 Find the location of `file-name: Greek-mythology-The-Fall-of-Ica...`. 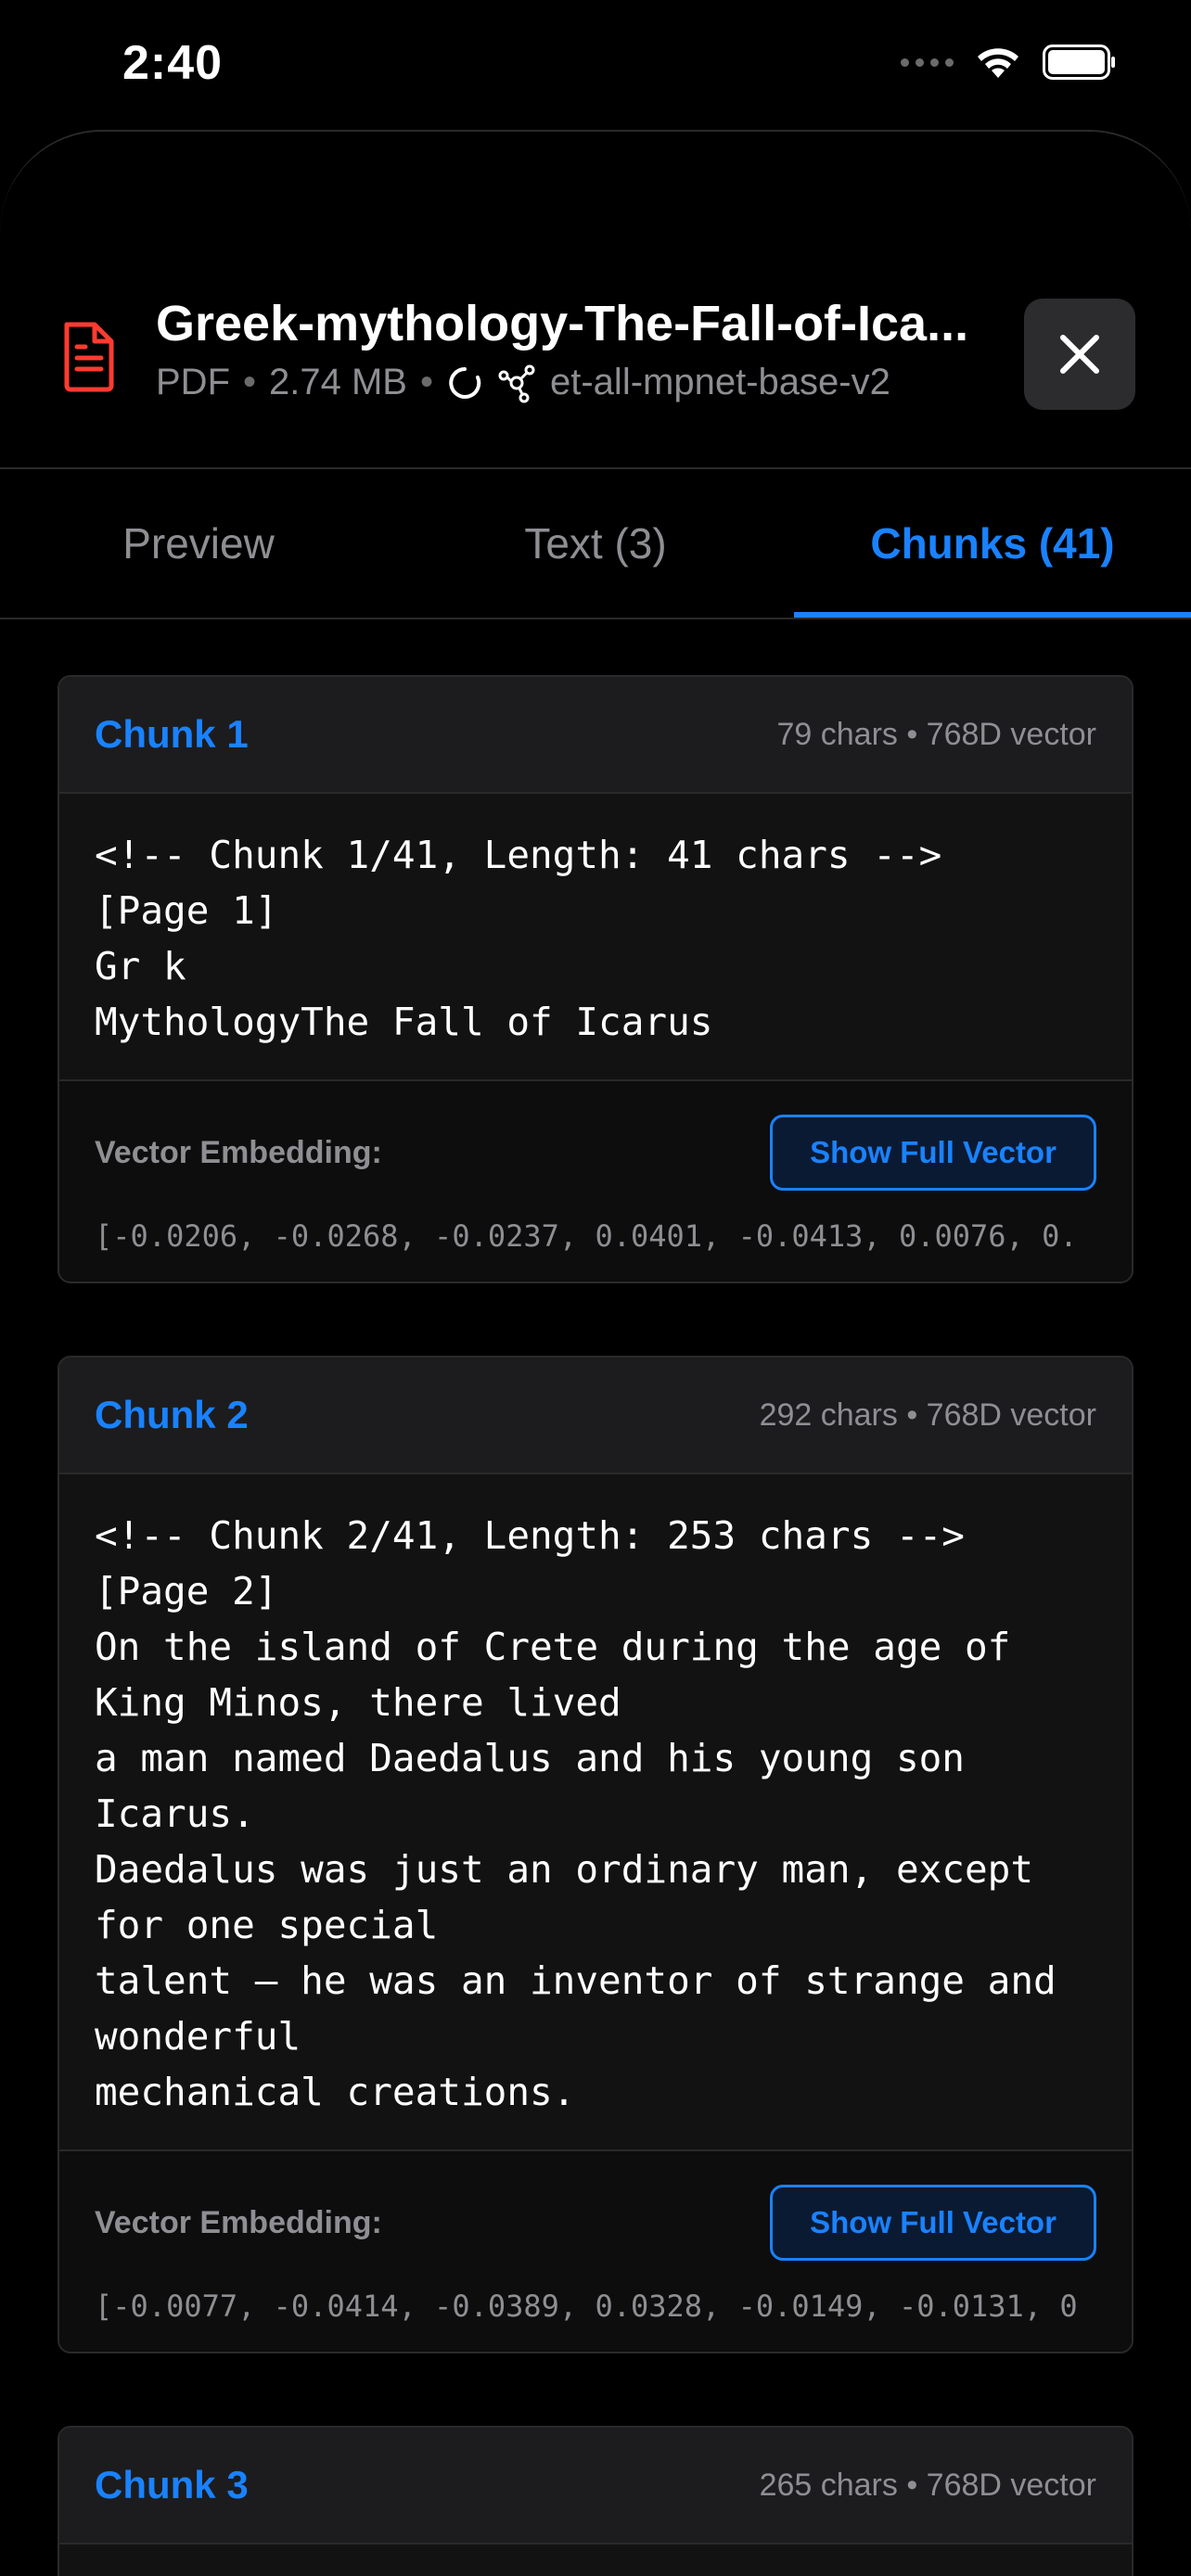

file-name: Greek-mythology-The-Fall-of-Ica... is located at coordinates (562, 323).